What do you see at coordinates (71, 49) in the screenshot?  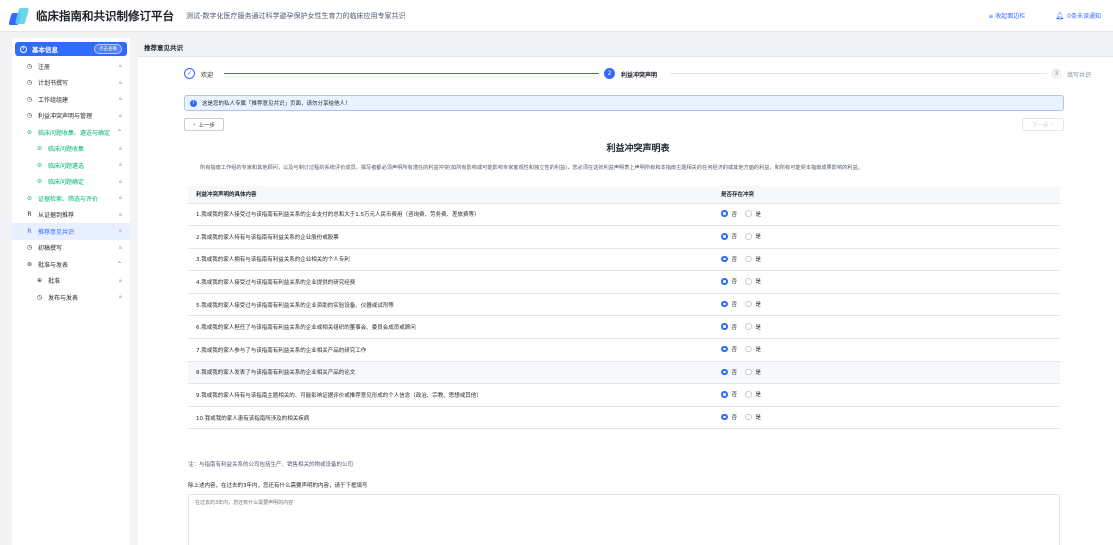 I see `sidebar-header-basic-info: i 基本信息 点击查看` at bounding box center [71, 49].